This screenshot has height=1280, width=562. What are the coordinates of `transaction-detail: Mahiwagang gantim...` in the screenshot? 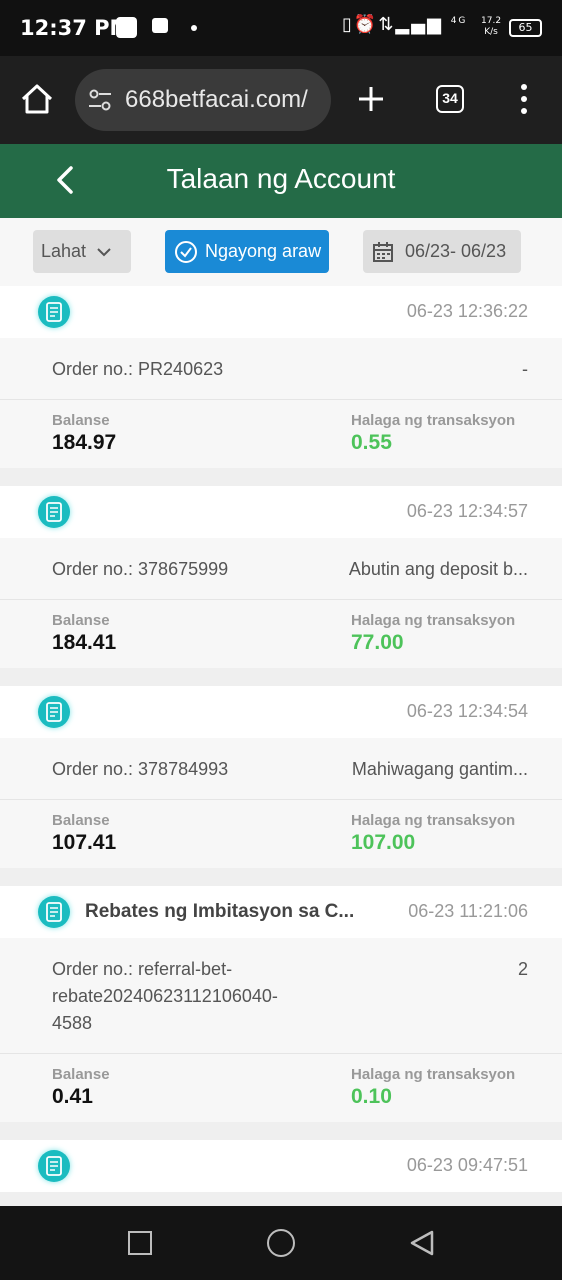 It's located at (439, 769).